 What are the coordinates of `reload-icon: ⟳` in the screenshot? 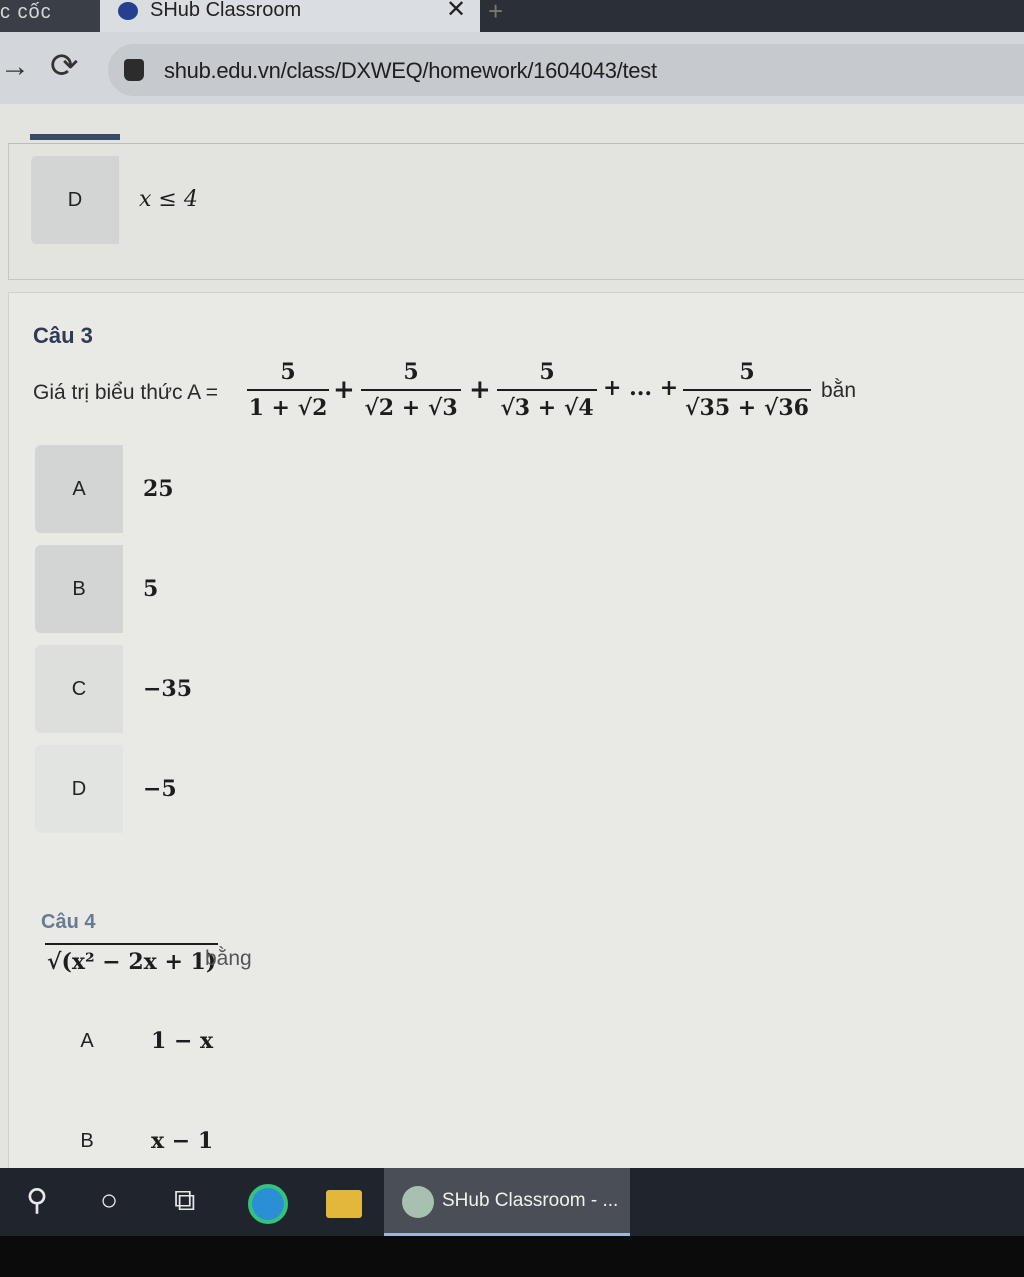 It's located at (64, 66).